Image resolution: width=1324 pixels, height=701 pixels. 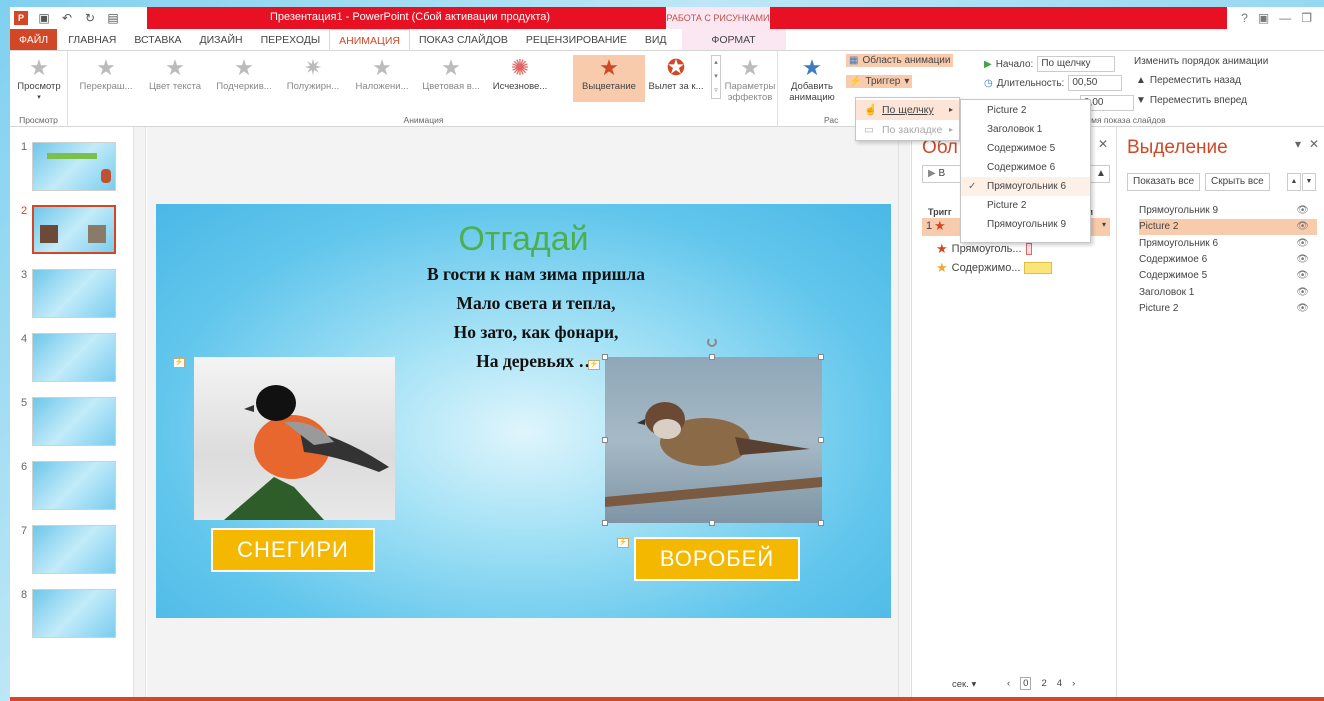 What do you see at coordinates (92, 39) in the screenshot?
I see `tab-home: ГЛАВНАЯ` at bounding box center [92, 39].